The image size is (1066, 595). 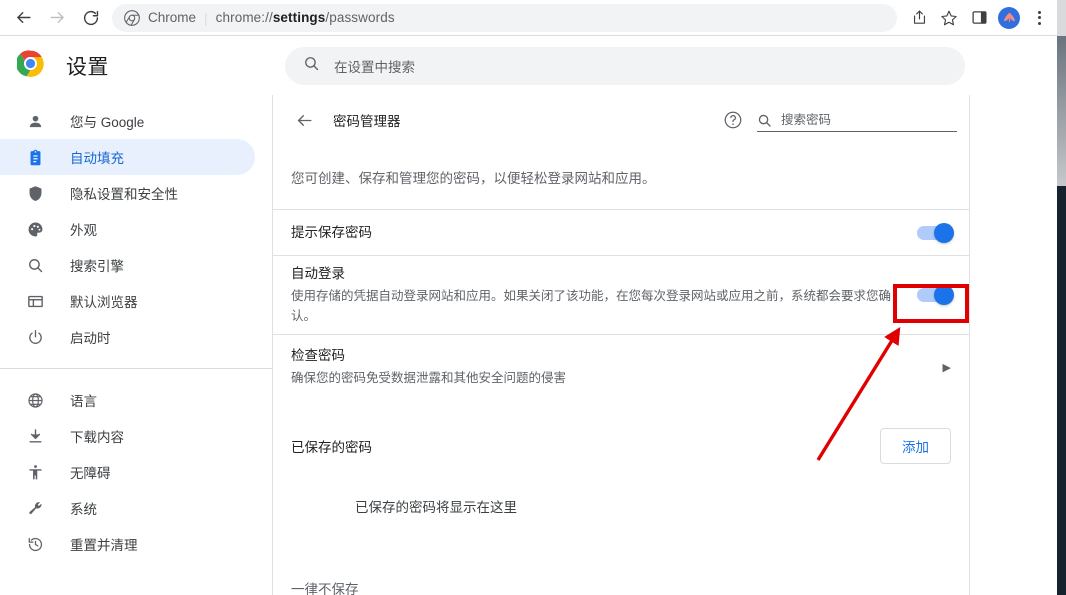 I want to click on row-subtitle: 确保您的密码免受数据泄露和其他安全问题的侵害, so click(x=429, y=377).